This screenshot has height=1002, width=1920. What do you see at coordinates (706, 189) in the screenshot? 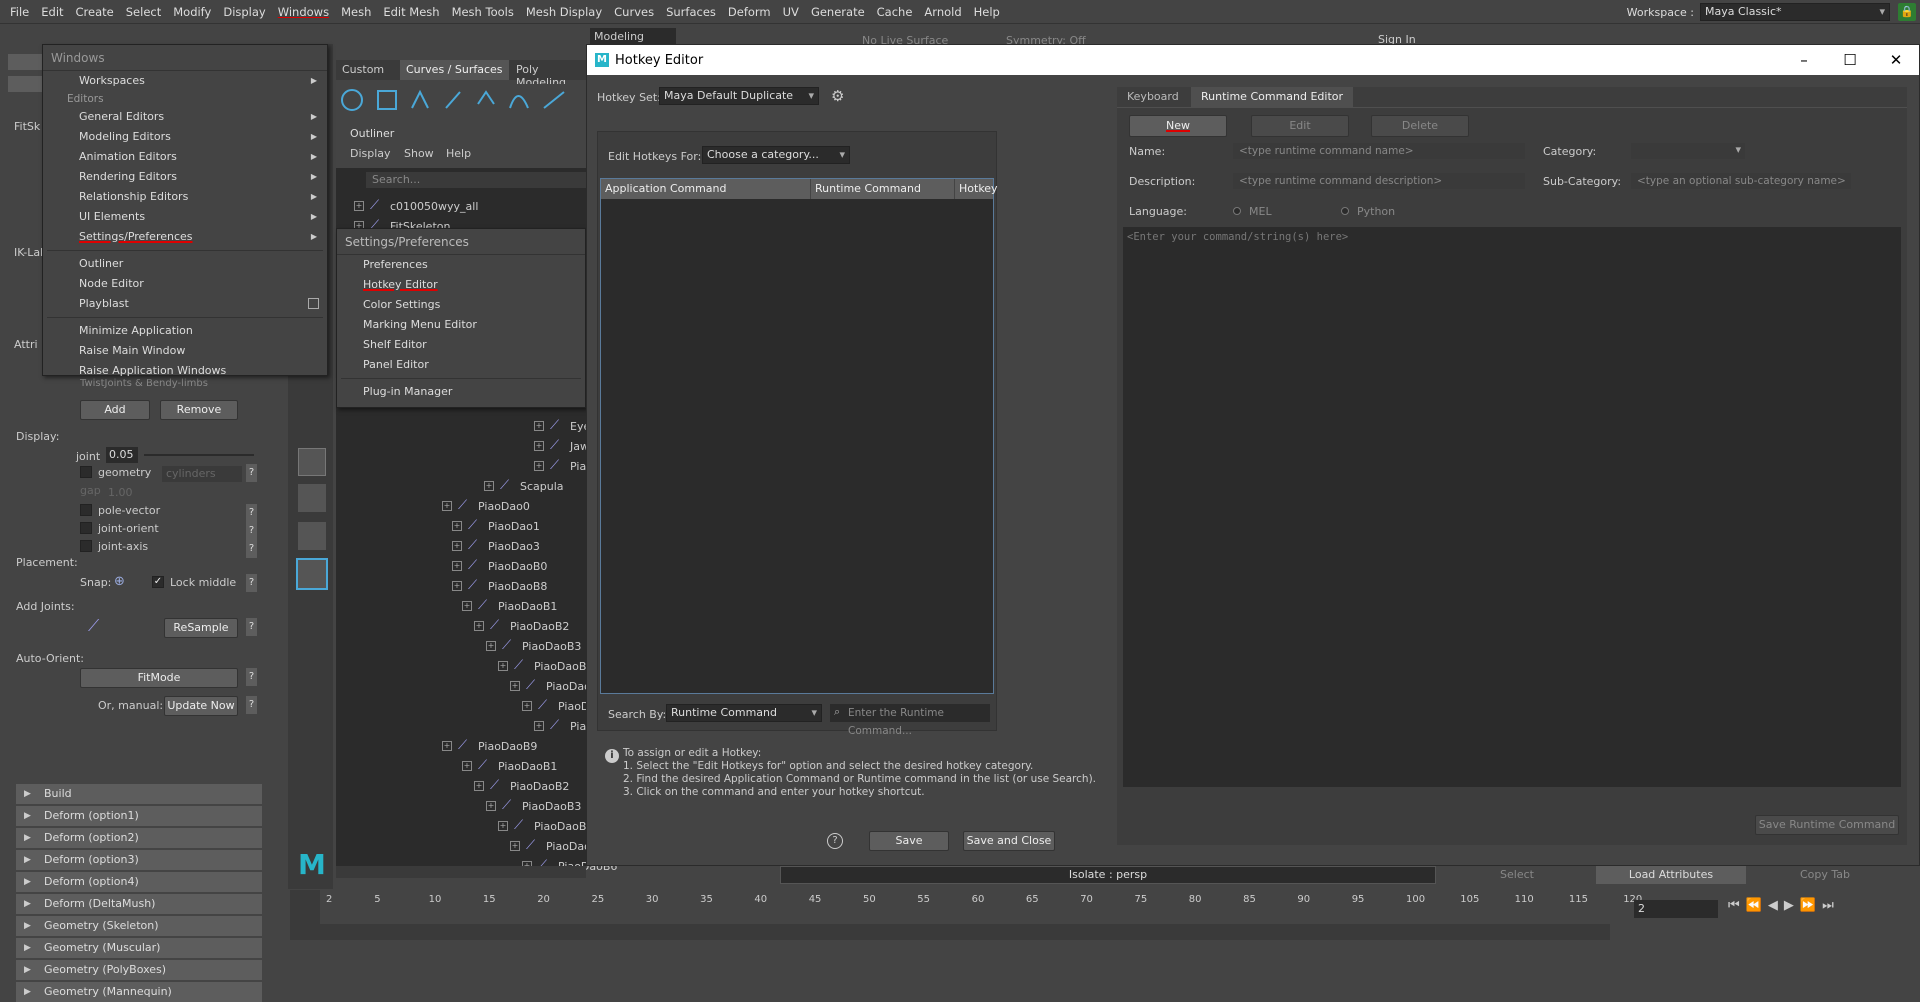
I see `col-application-command: Application Command` at bounding box center [706, 189].